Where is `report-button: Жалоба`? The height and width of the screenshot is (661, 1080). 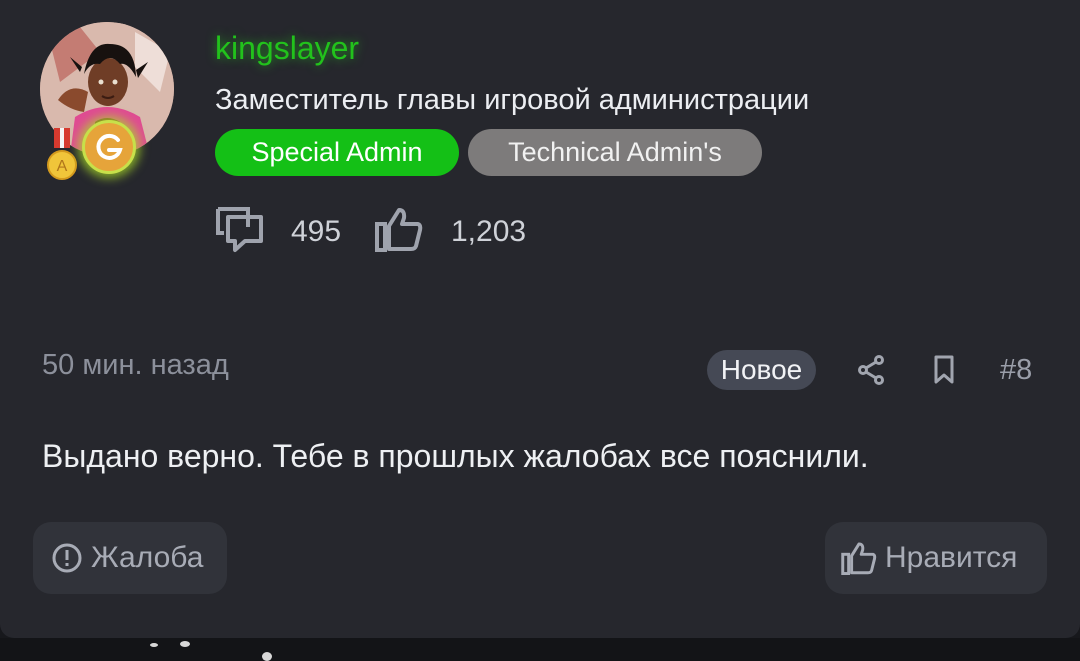 report-button: Жалоба is located at coordinates (130, 558).